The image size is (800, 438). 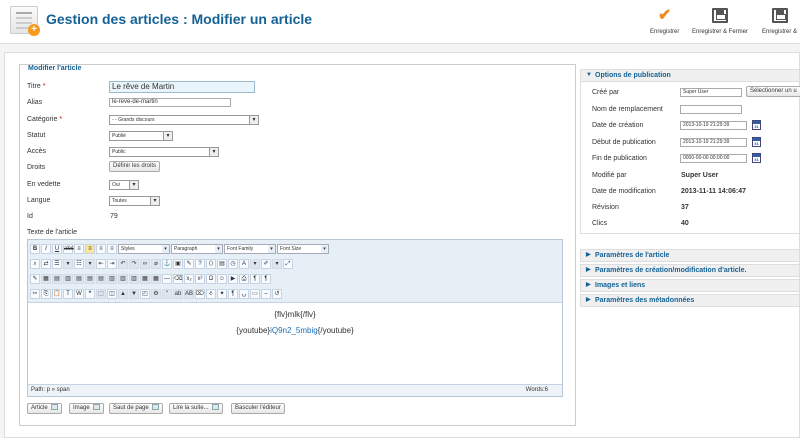 I want to click on split-cells-icon: ▦, so click(x=145, y=278).